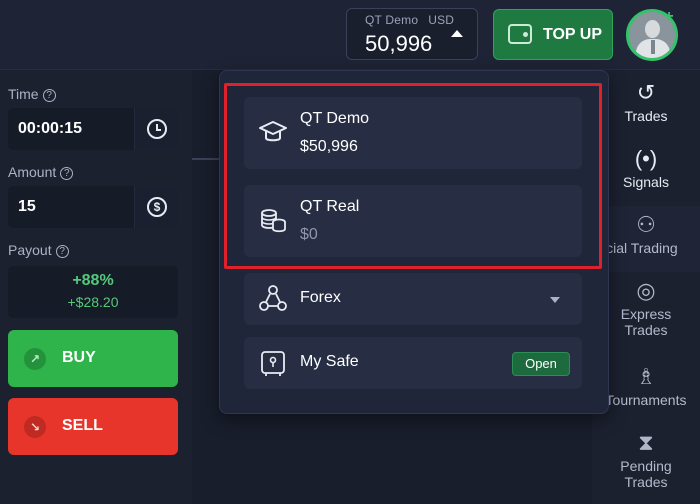  What do you see at coordinates (32, 94) in the screenshot?
I see `time-label: Time?` at bounding box center [32, 94].